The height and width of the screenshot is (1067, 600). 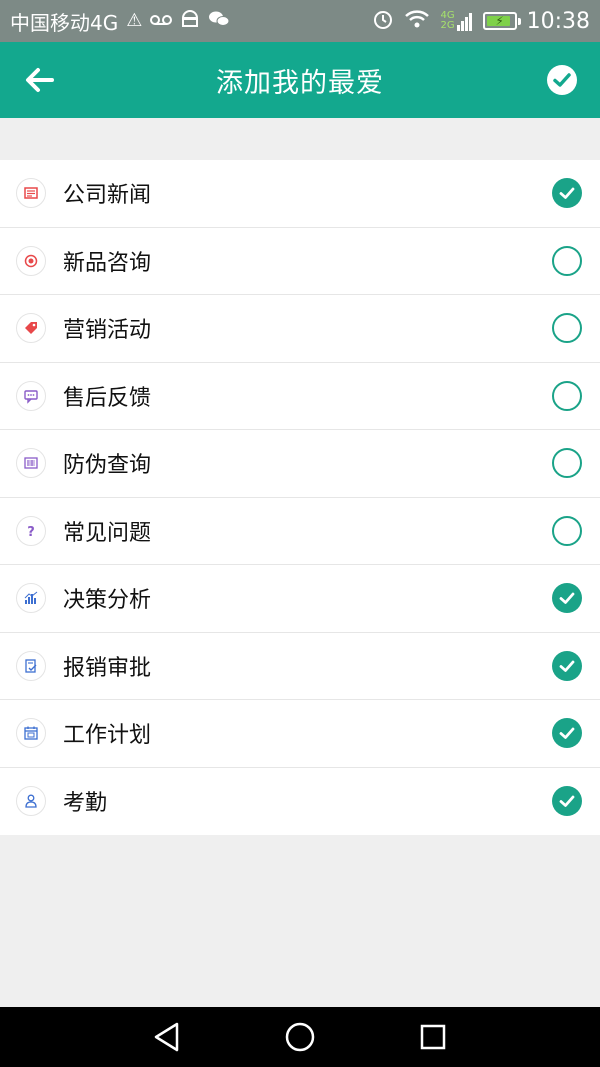 What do you see at coordinates (300, 396) in the screenshot?
I see `favorite-item: 售后反馈` at bounding box center [300, 396].